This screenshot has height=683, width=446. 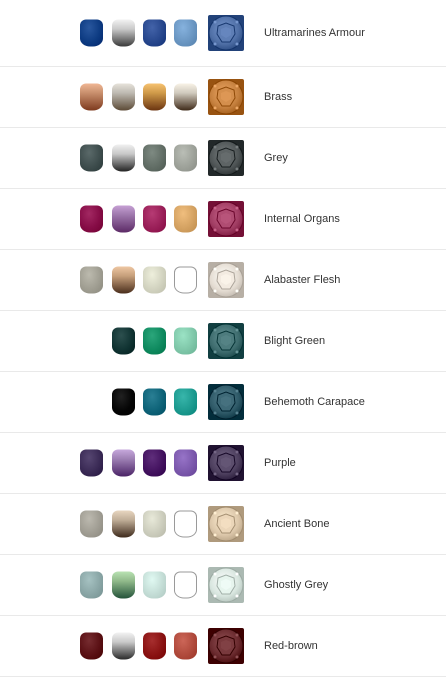 I want to click on paint-scheme-label: Blight Green, so click(x=295, y=341).